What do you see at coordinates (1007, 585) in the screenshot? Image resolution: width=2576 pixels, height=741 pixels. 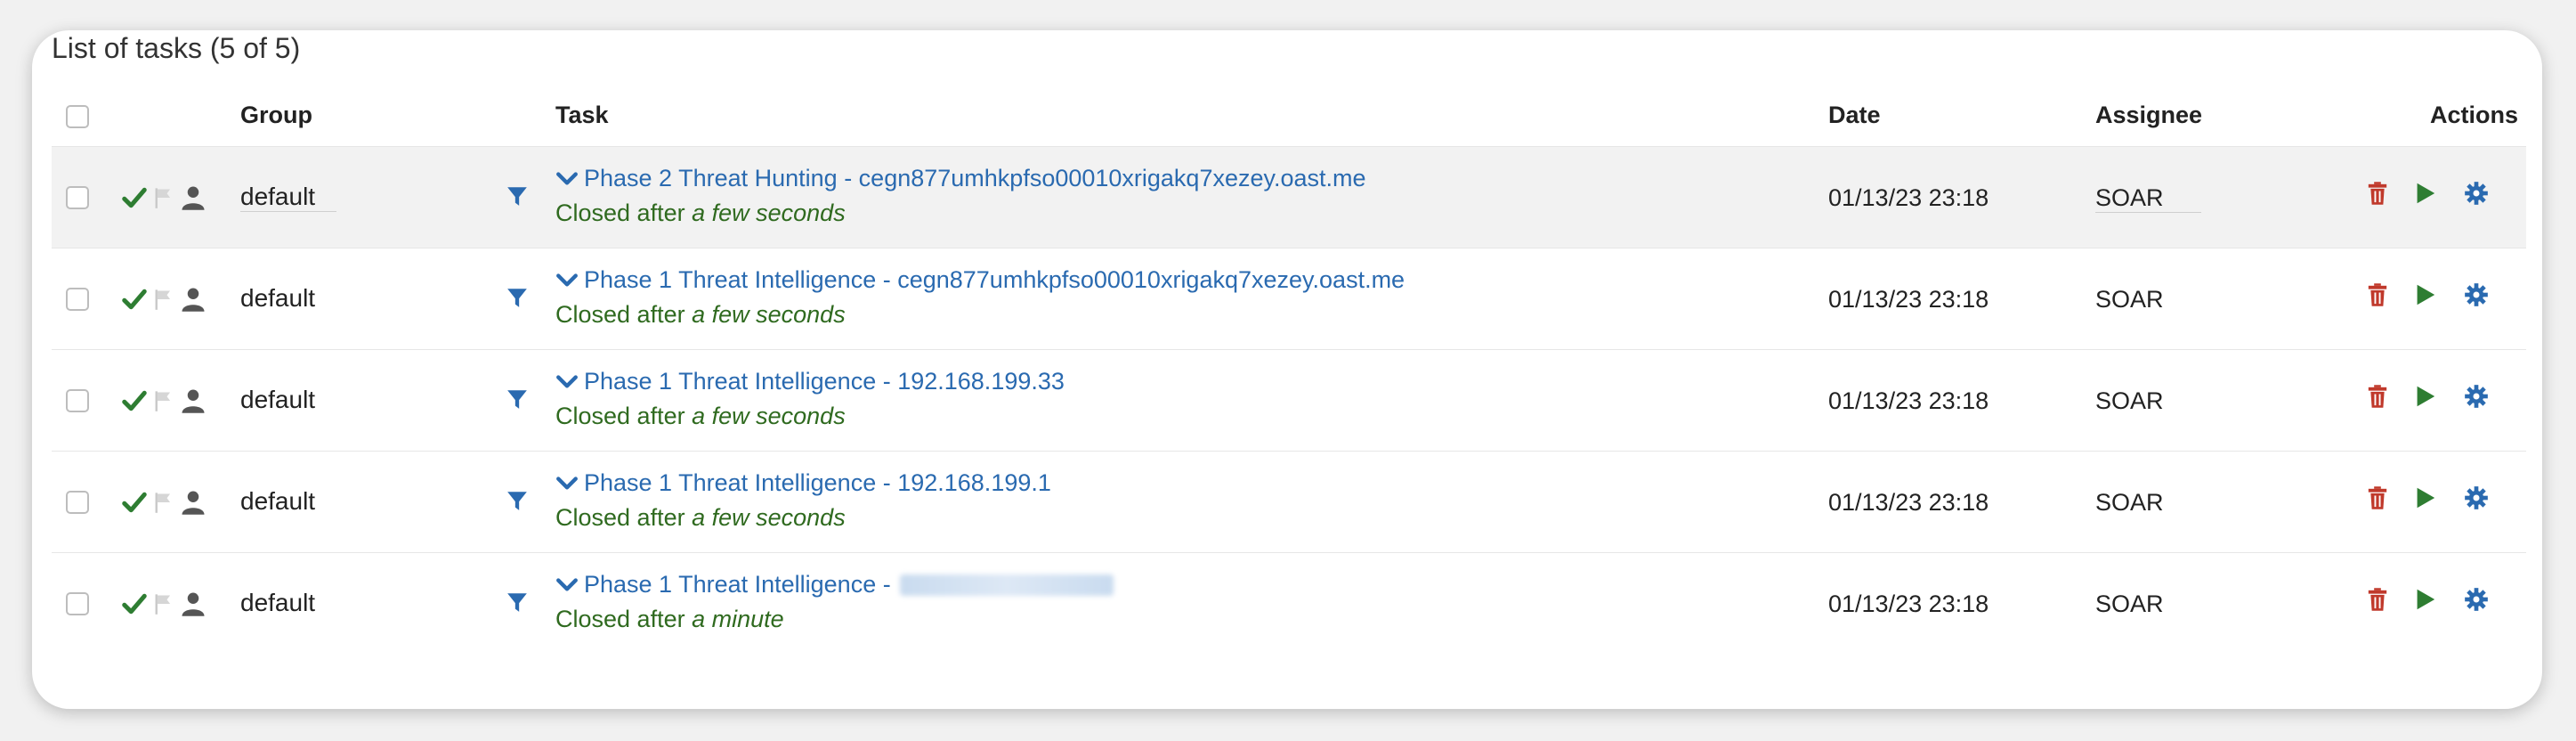 I see `redacted-text` at bounding box center [1007, 585].